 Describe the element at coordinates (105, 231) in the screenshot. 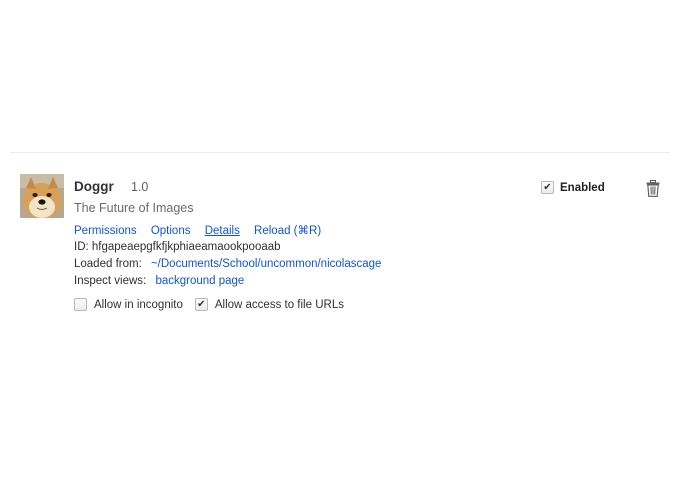

I see `permissions-link: Permissions` at that location.